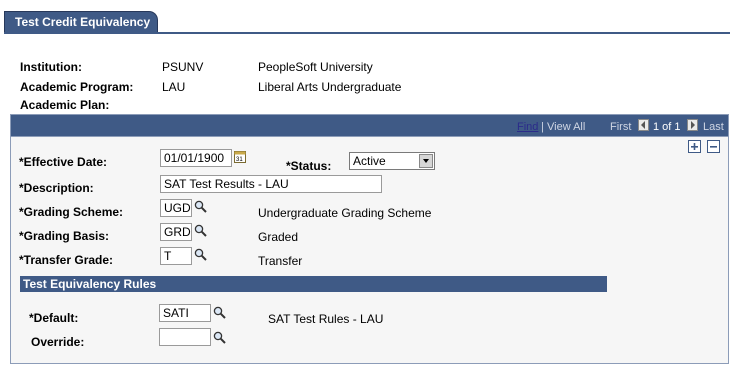 Image resolution: width=734 pixels, height=371 pixels. I want to click on svg-text: 31, so click(239, 160).